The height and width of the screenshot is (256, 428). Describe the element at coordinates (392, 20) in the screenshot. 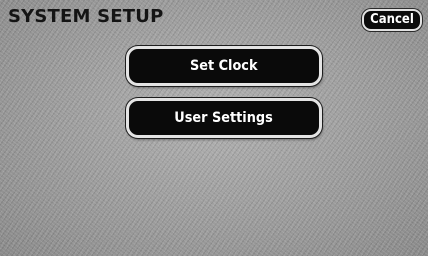

I see `cancel-button: Cancel` at that location.